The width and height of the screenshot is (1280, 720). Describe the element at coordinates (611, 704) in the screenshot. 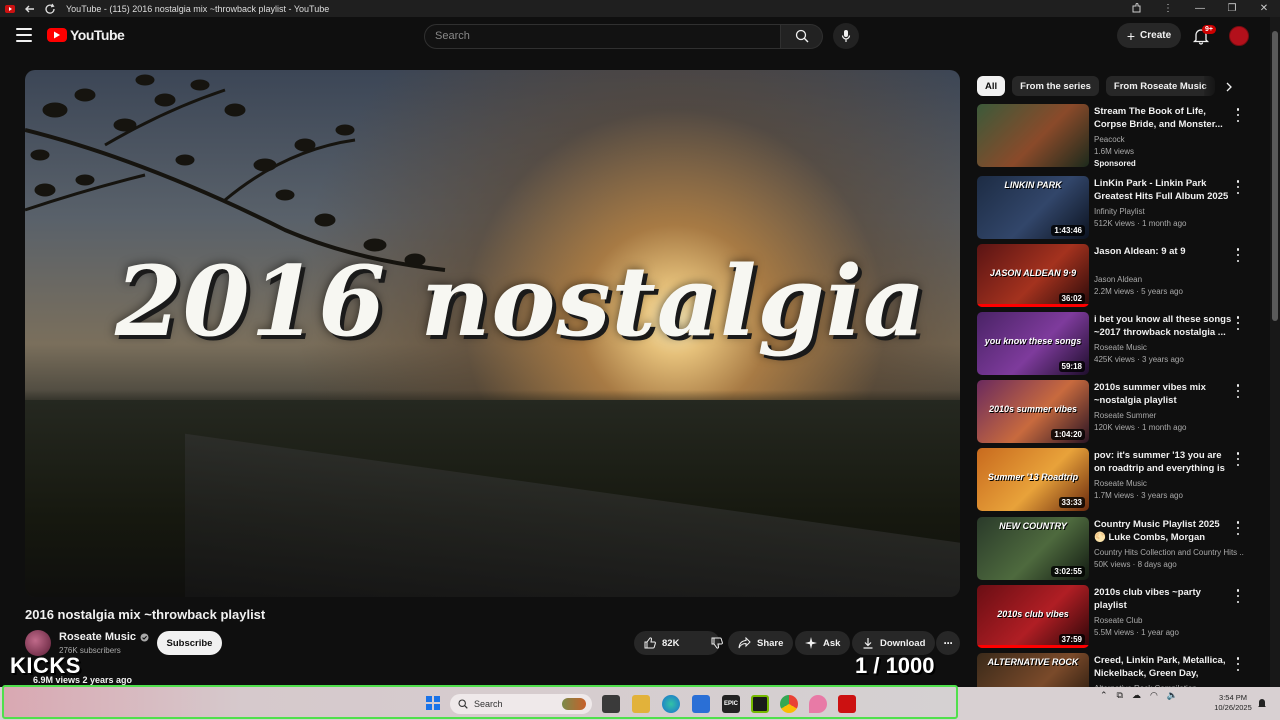

I see `task-view-icon` at that location.